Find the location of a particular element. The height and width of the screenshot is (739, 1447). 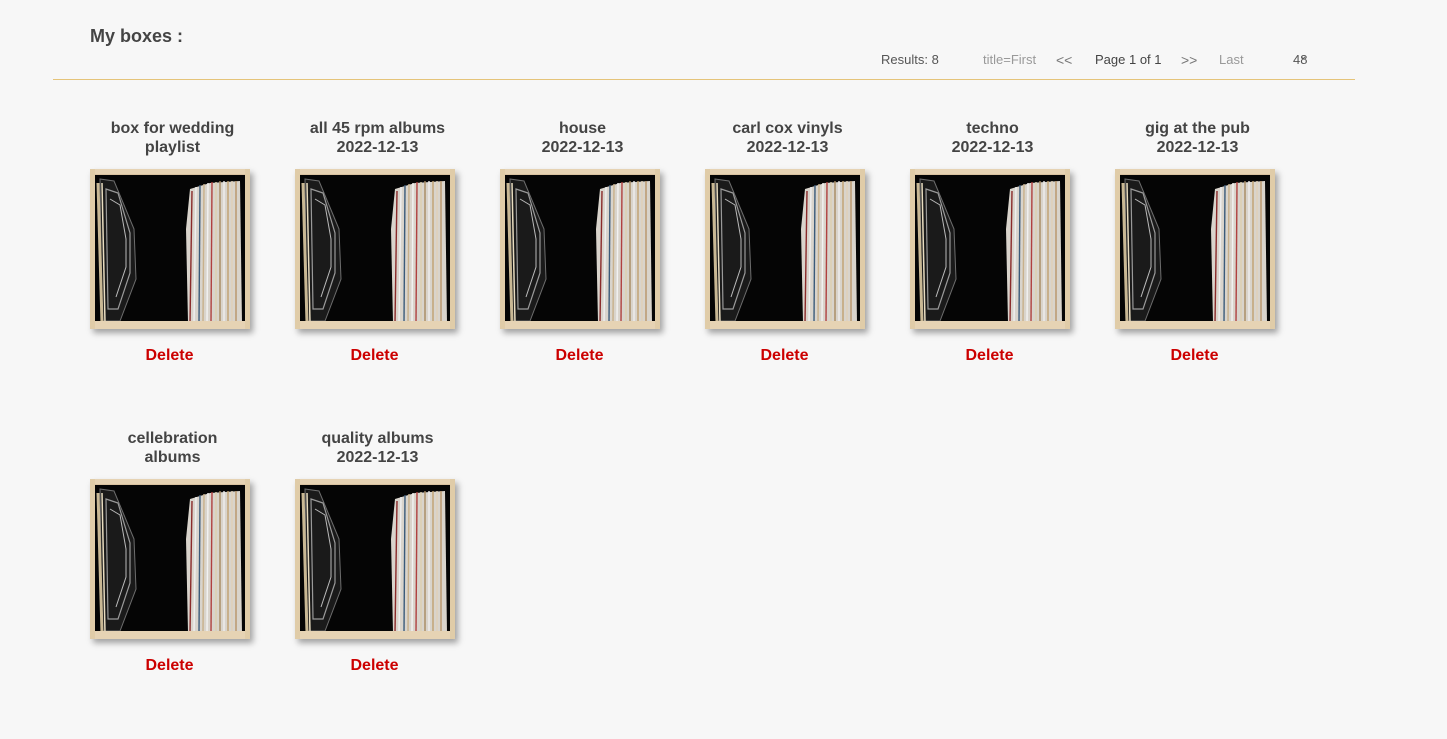

page-info: Page 1 of 1 is located at coordinates (1128, 59).